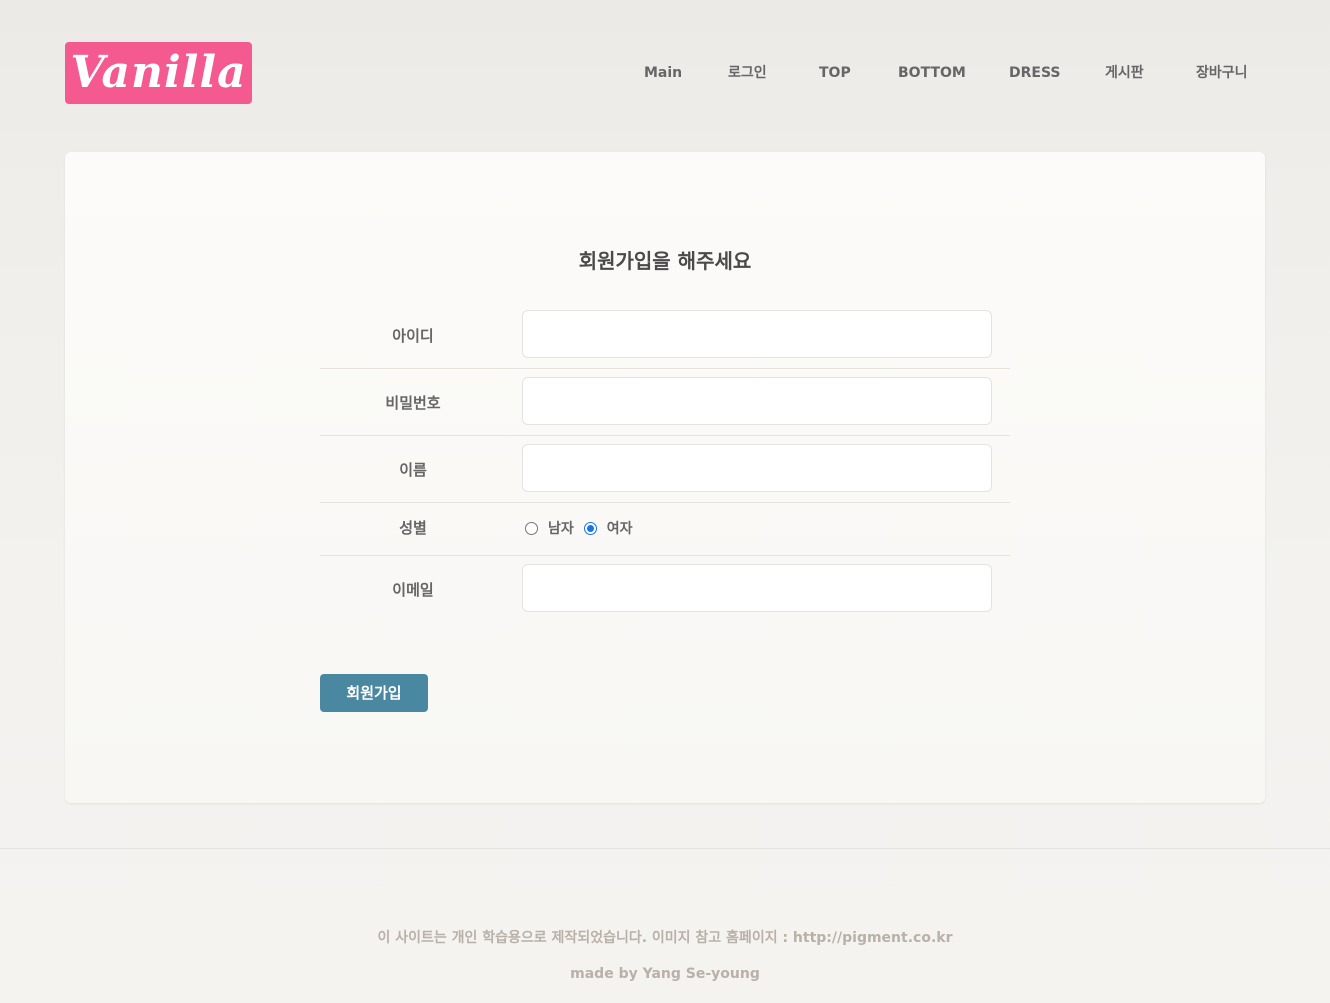 This screenshot has height=1003, width=1330. Describe the element at coordinates (590, 528) in the screenshot. I see `gender-female-radio` at that location.